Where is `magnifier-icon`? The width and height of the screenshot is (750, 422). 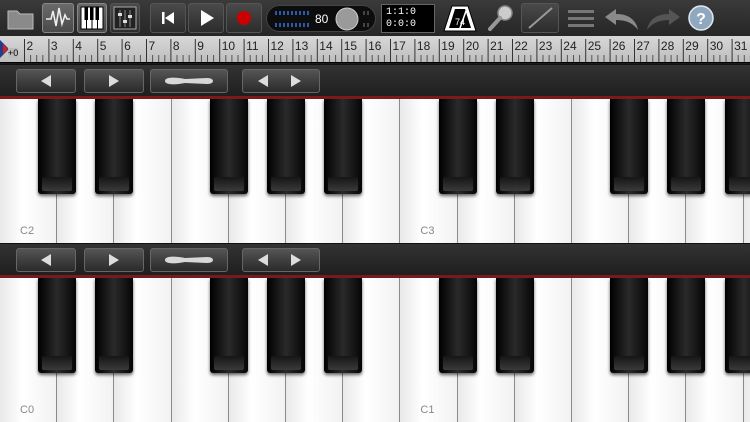
magnifier-icon is located at coordinates (500, 18).